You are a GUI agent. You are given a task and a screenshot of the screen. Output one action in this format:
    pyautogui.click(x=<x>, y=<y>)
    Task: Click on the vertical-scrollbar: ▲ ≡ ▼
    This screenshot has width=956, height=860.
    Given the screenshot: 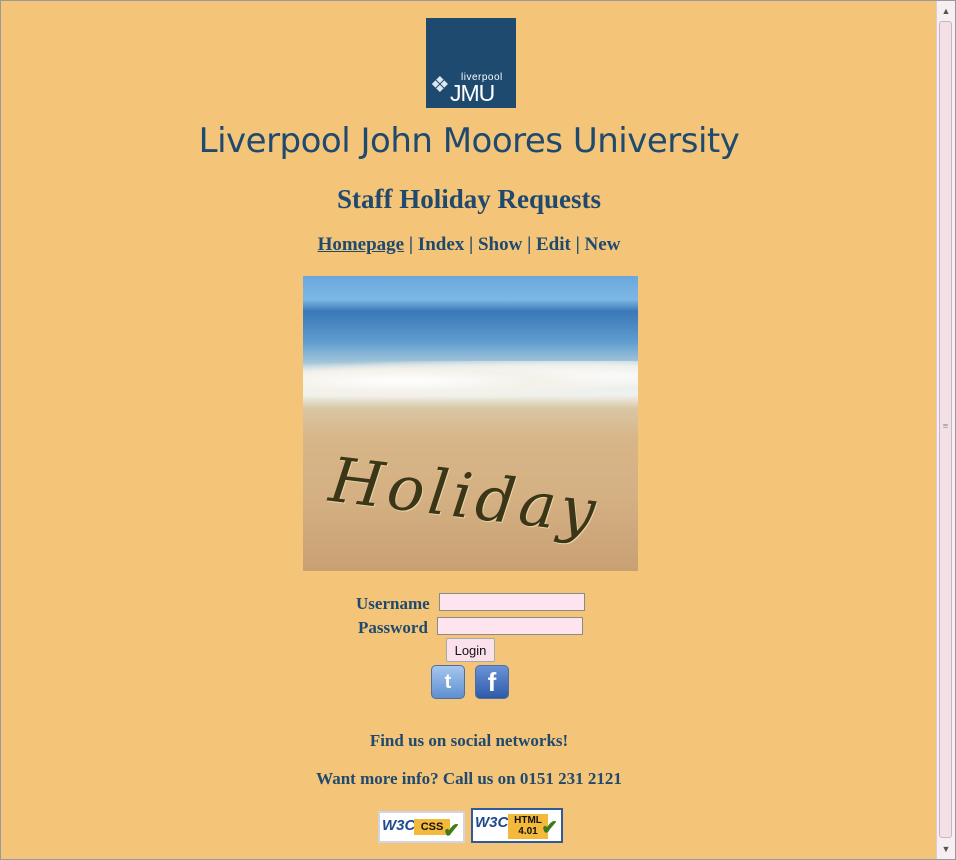 What is the action you would take?
    pyautogui.click(x=945, y=430)
    